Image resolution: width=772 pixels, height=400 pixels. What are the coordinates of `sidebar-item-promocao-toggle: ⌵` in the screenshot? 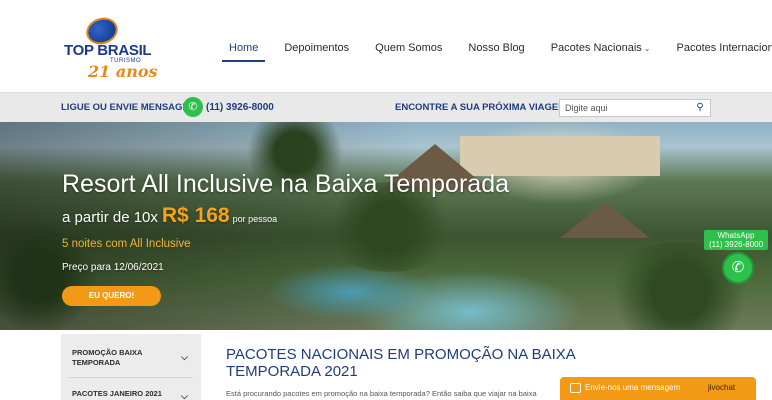 It's located at (131, 358).